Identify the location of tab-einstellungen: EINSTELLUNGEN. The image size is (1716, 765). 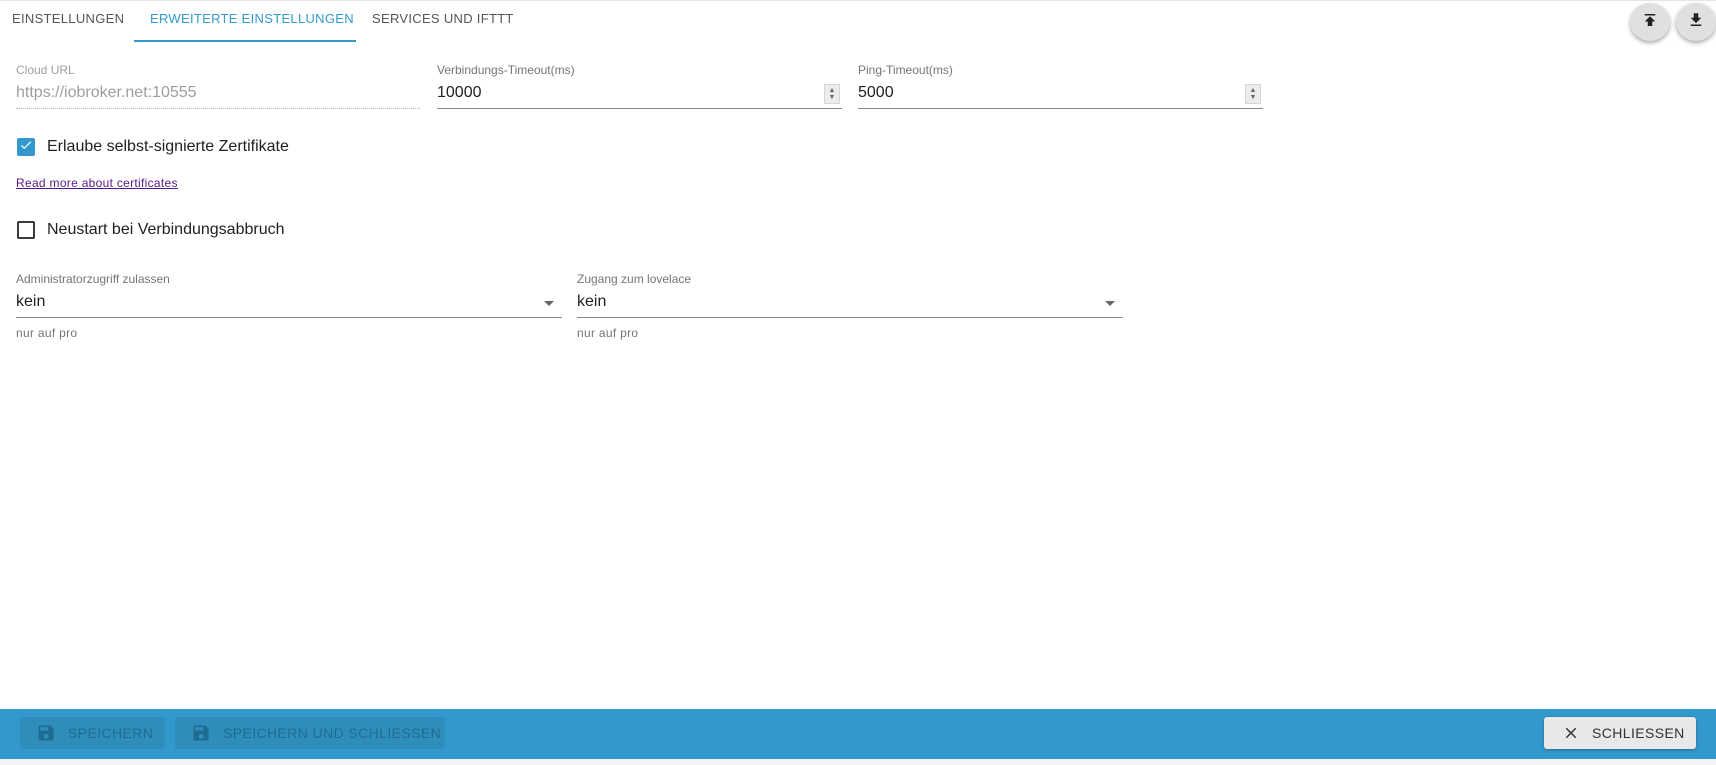
(68, 21).